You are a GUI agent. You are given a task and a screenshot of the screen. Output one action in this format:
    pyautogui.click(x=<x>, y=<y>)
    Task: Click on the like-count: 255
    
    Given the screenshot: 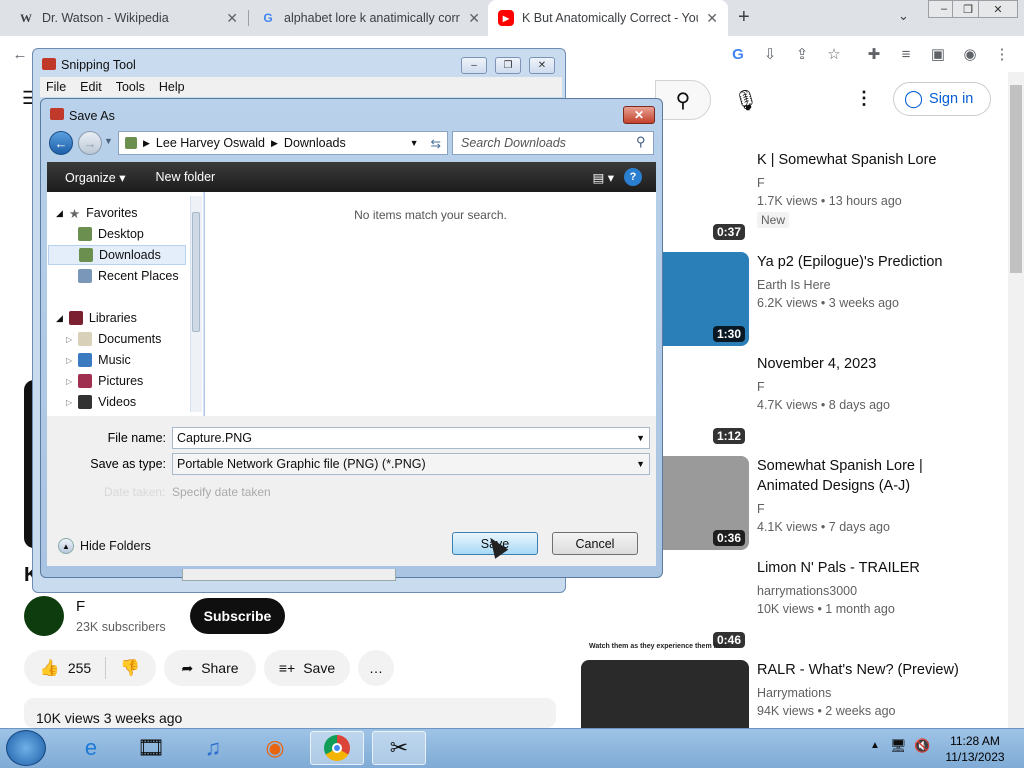 What is the action you would take?
    pyautogui.click(x=79, y=668)
    